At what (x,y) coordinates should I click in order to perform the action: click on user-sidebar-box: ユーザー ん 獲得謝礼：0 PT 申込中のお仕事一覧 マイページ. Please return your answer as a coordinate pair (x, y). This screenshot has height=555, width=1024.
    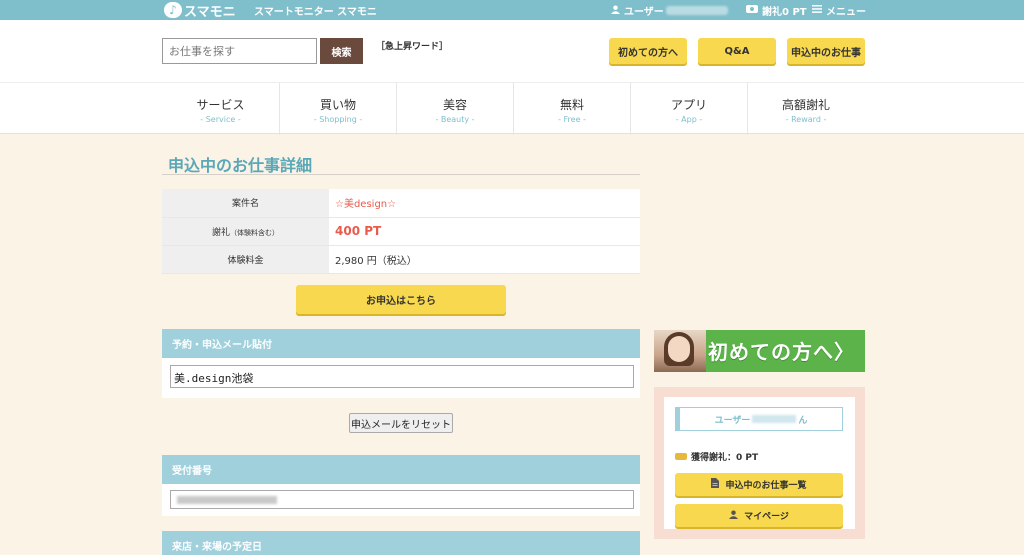
    Looking at the image, I should click on (759, 463).